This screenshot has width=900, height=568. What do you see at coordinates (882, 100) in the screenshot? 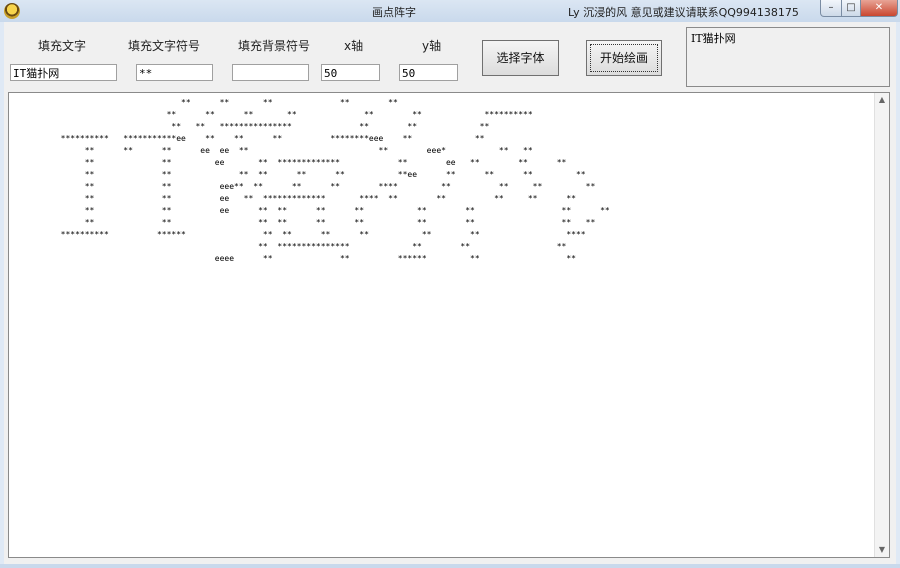
I see `scroll-up-arrow-icon: ▲` at bounding box center [882, 100].